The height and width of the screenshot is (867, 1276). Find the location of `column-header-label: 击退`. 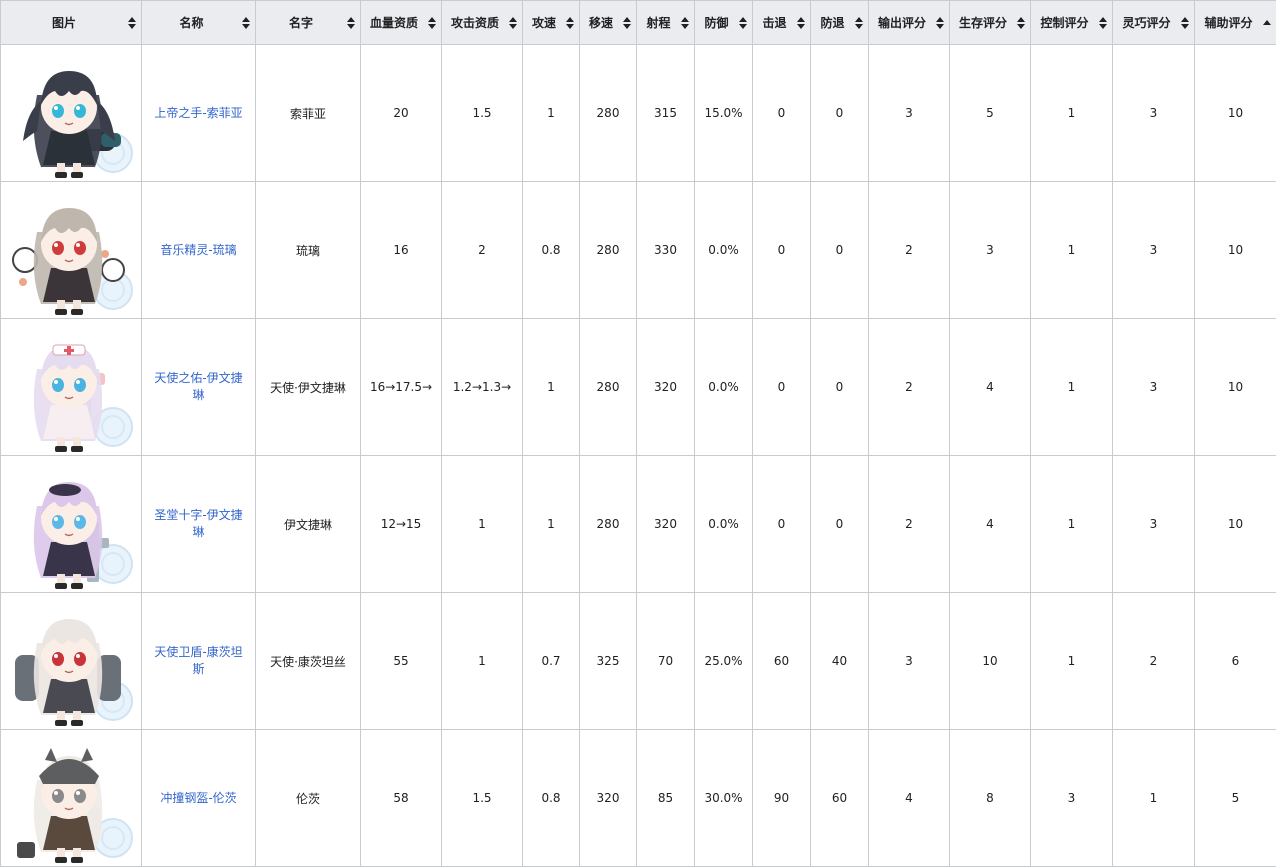

column-header-label: 击退 is located at coordinates (781, 23).